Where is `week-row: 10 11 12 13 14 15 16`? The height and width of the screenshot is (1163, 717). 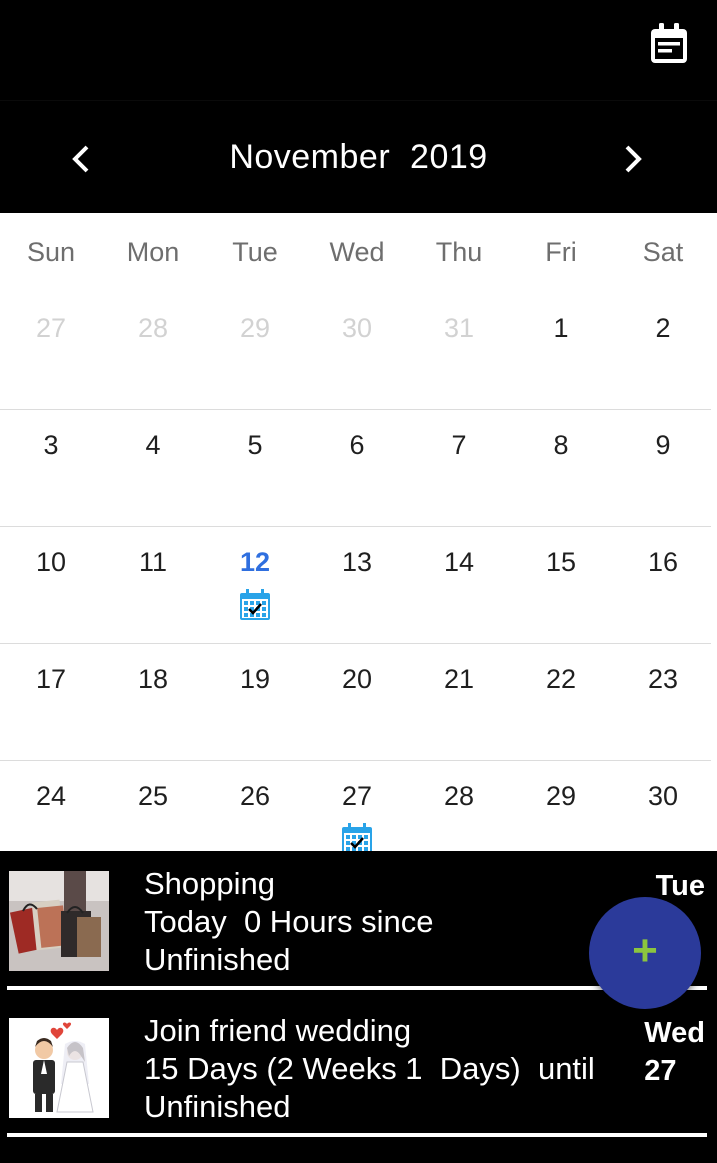 week-row: 10 11 12 13 14 15 16 is located at coordinates (355, 585).